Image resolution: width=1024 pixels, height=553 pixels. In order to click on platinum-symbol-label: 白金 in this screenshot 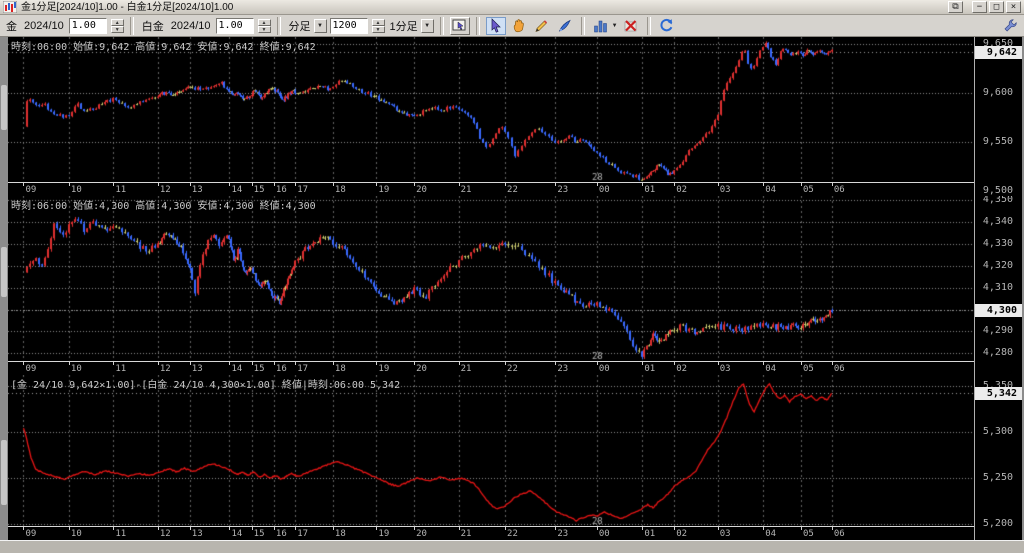, I will do `click(152, 26)`.